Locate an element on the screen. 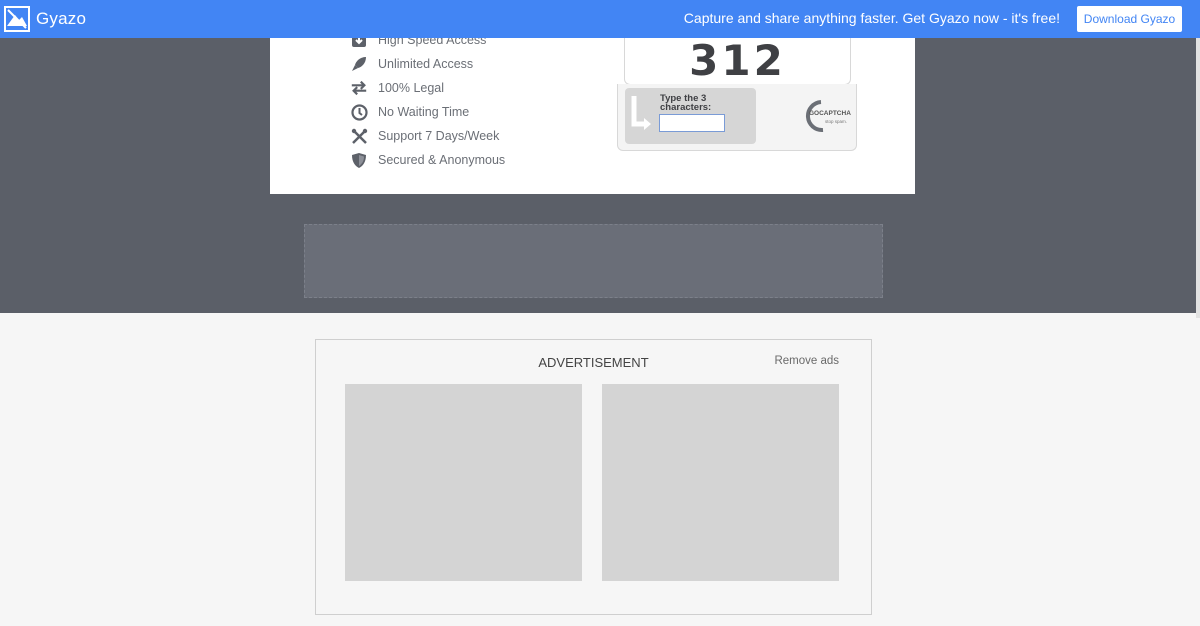 The height and width of the screenshot is (626, 1200). rocket-icon is located at coordinates (359, 64).